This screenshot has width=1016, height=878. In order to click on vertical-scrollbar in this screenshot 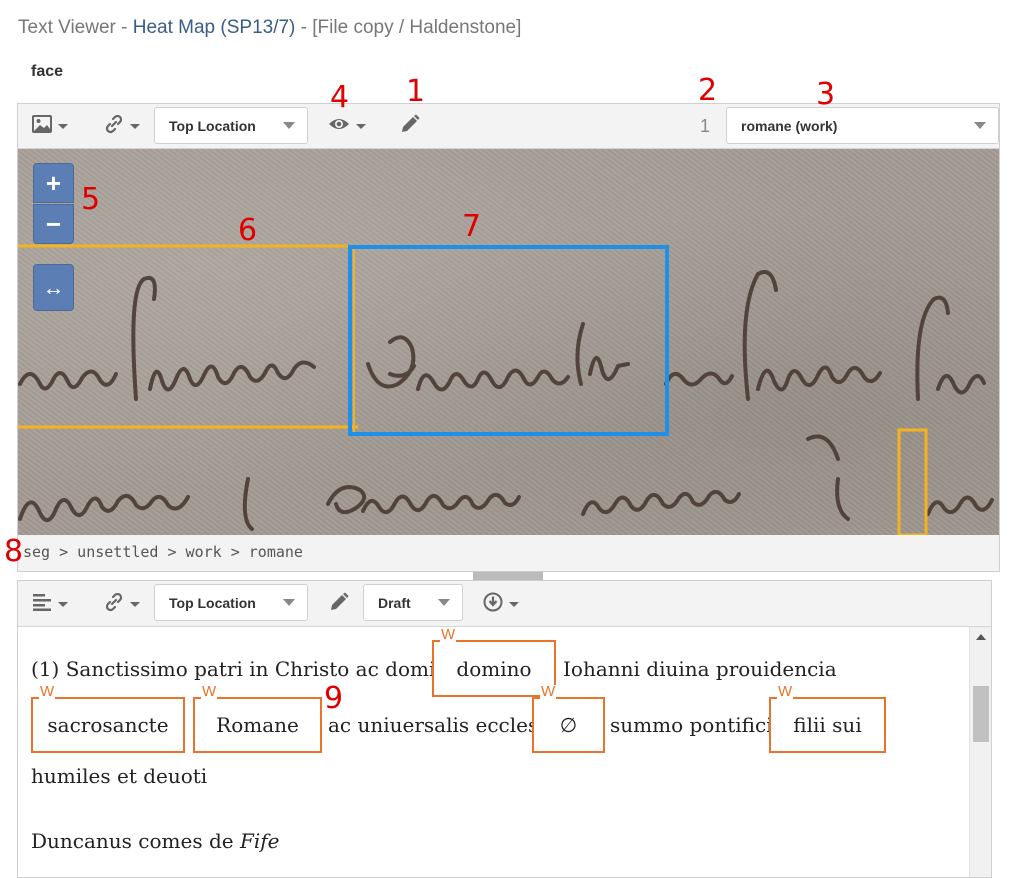, I will do `click(980, 752)`.